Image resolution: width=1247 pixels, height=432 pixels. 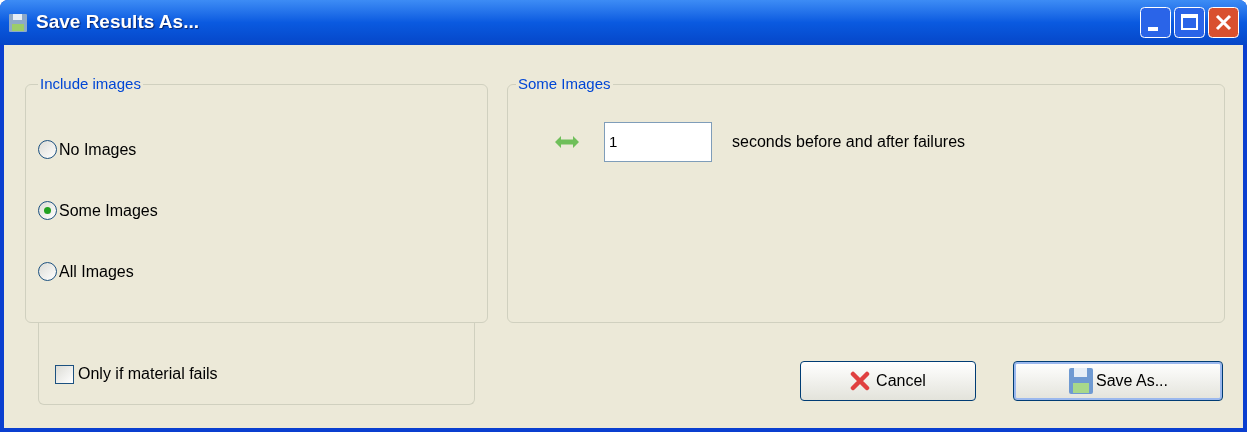 What do you see at coordinates (849, 141) in the screenshot?
I see `field-label: seconds before and after failures` at bounding box center [849, 141].